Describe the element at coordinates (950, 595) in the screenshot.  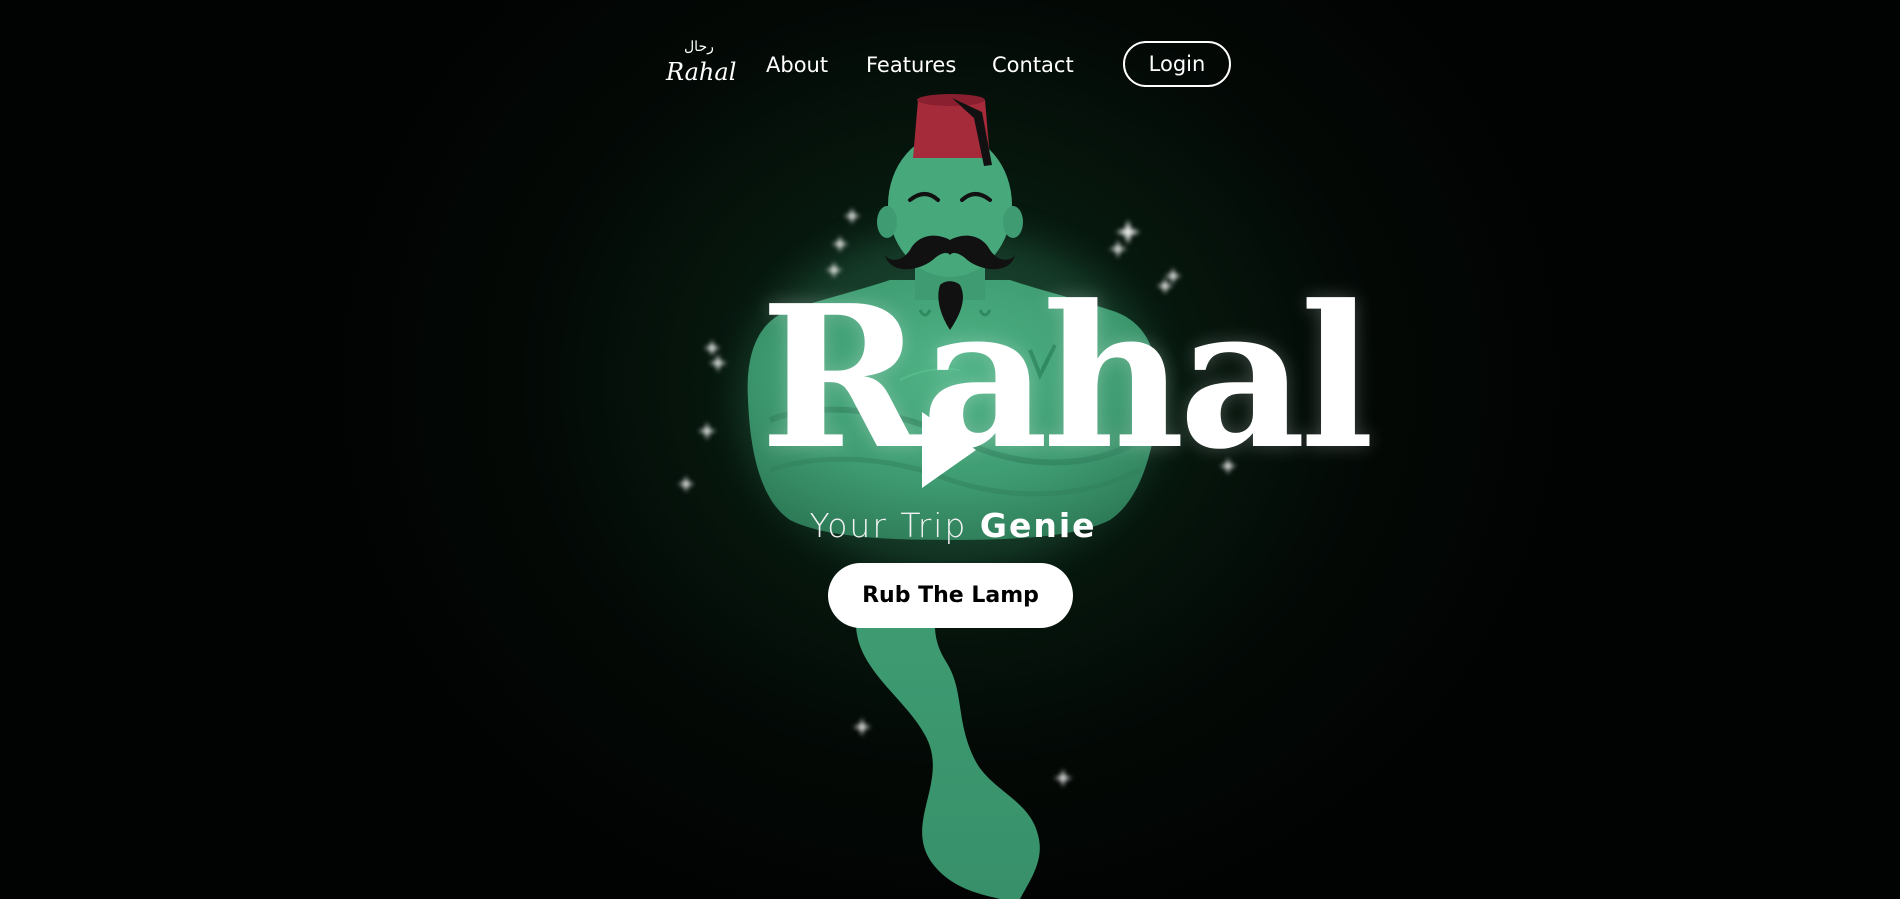
I see `rub-the-lamp-button: Rub The Lamp` at that location.